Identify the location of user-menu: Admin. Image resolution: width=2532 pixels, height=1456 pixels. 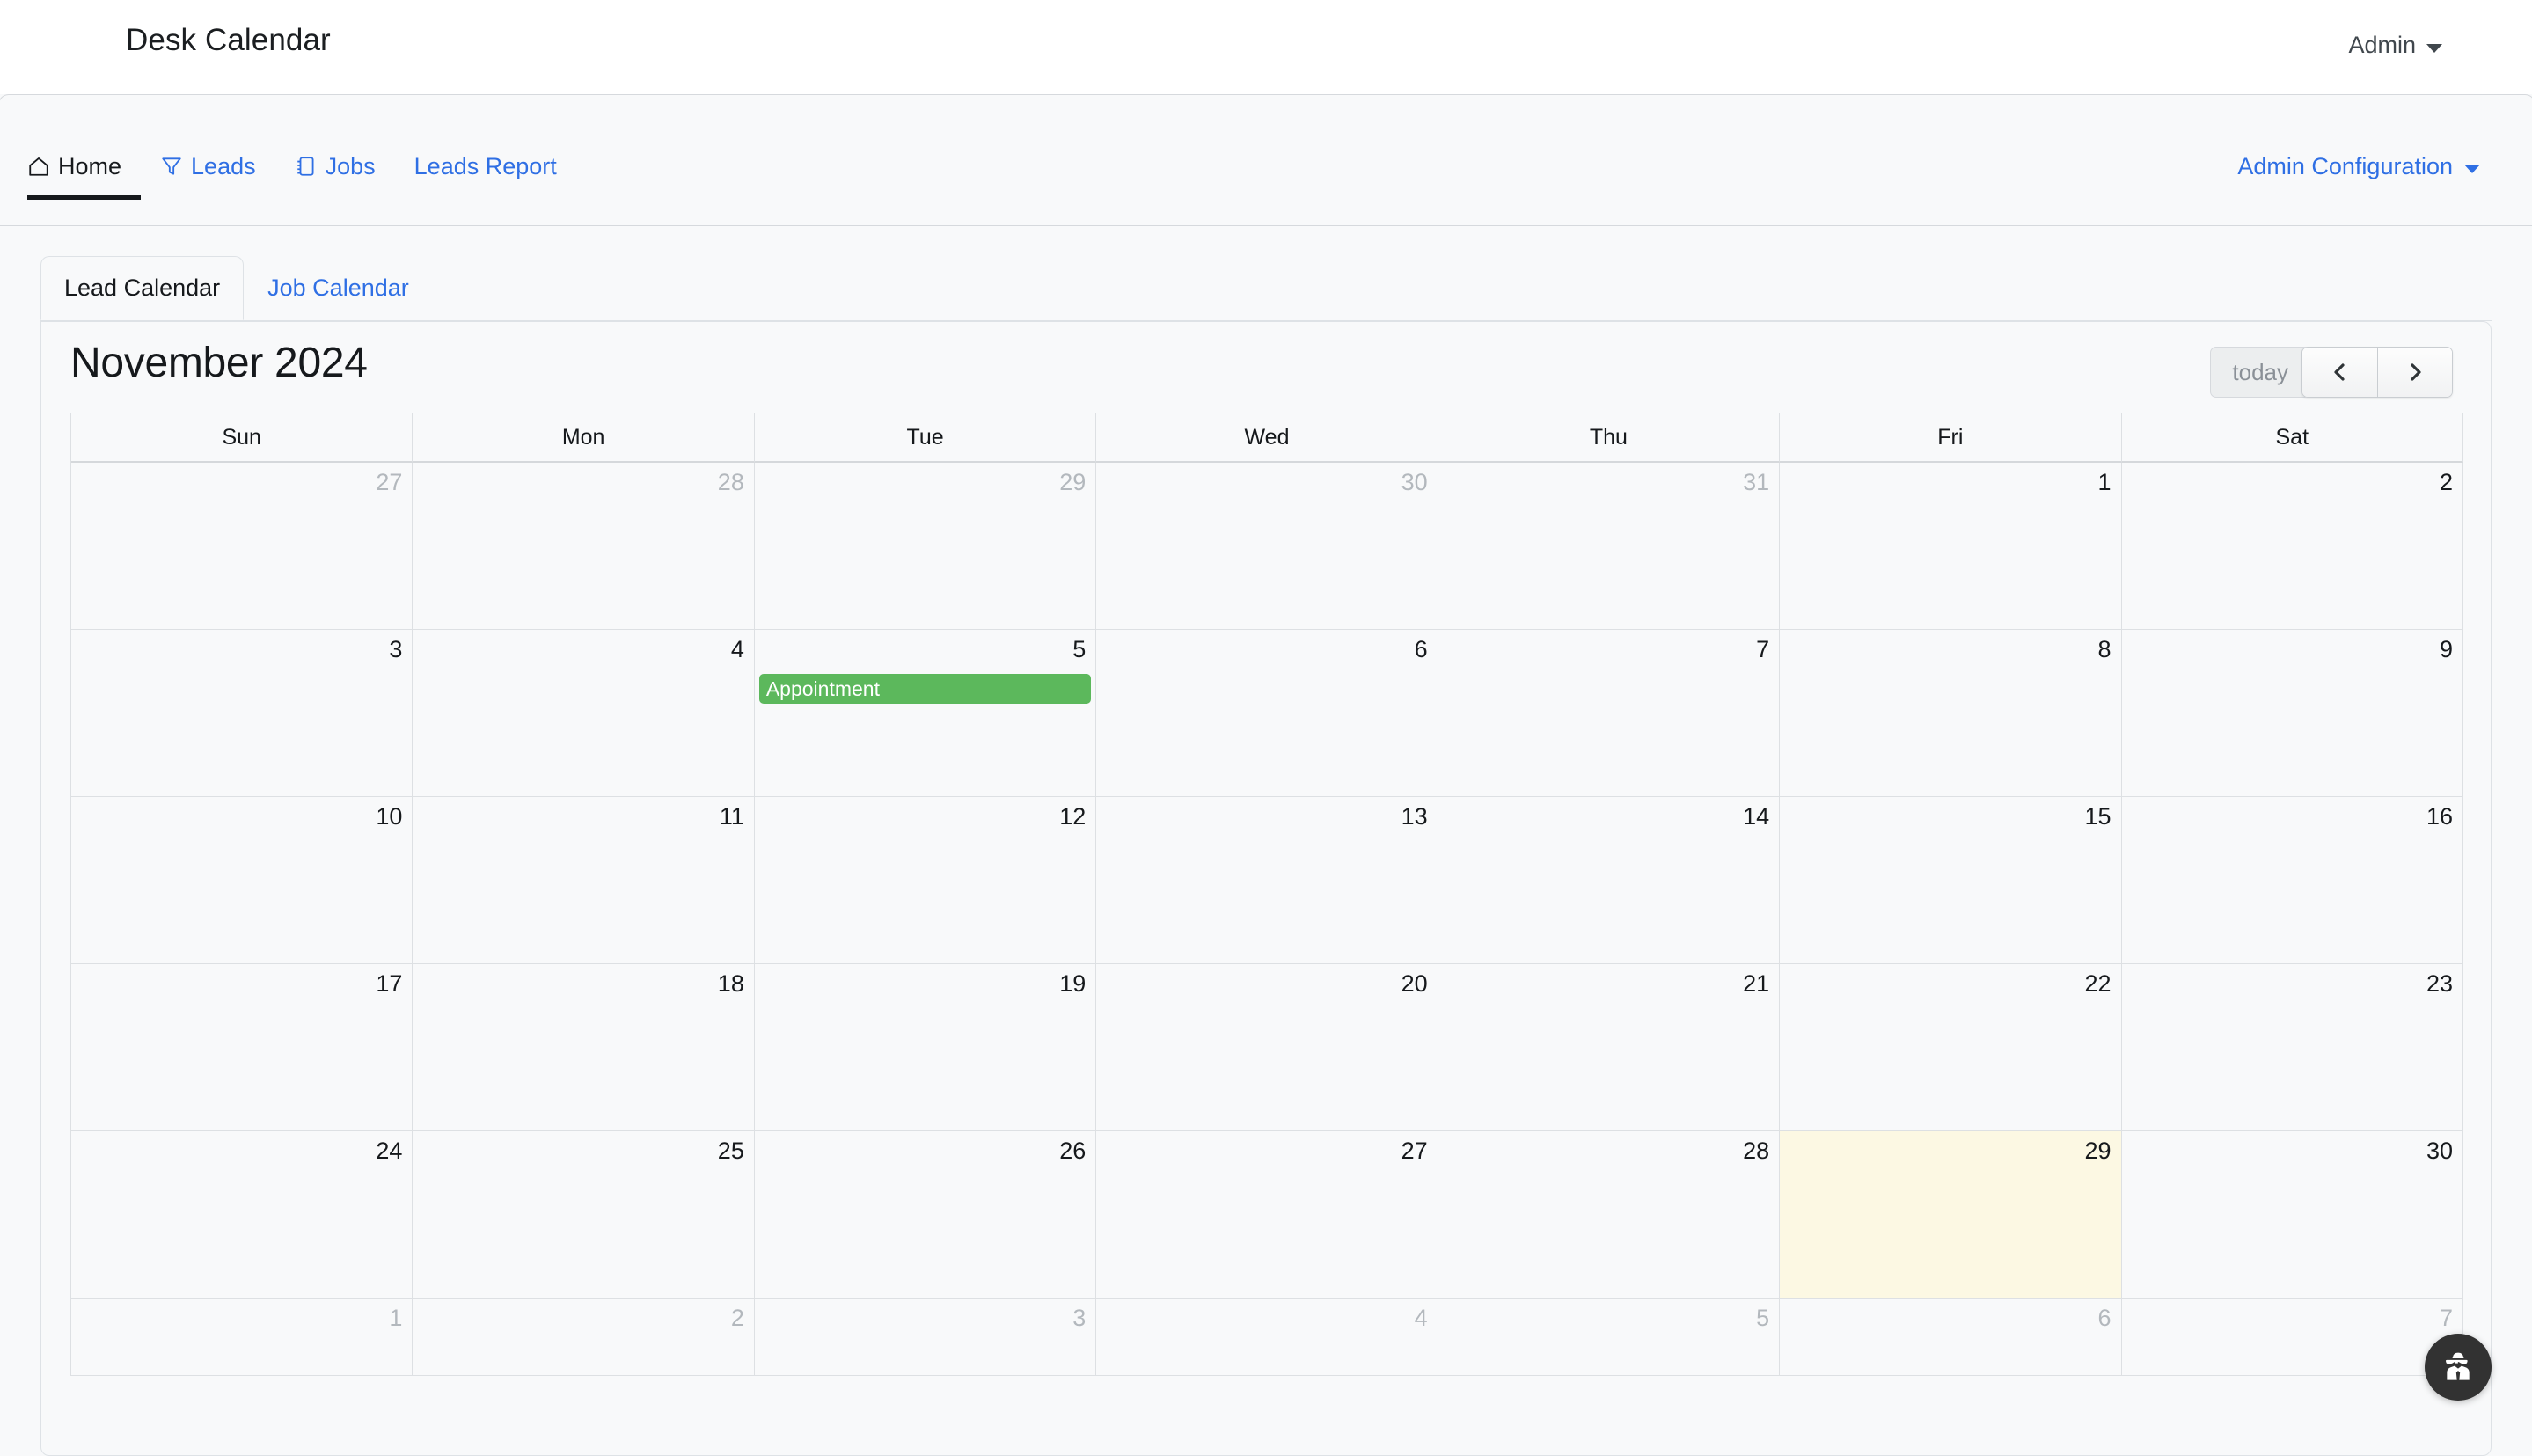
(2395, 45).